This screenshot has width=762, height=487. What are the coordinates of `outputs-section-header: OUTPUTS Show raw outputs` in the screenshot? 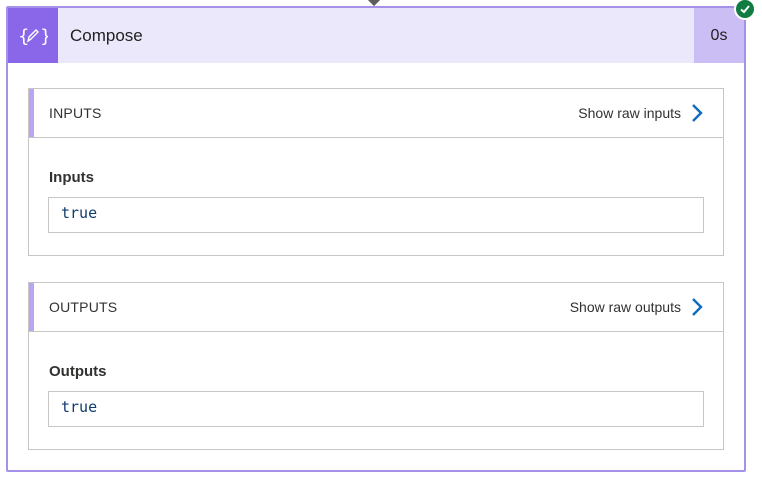 It's located at (376, 307).